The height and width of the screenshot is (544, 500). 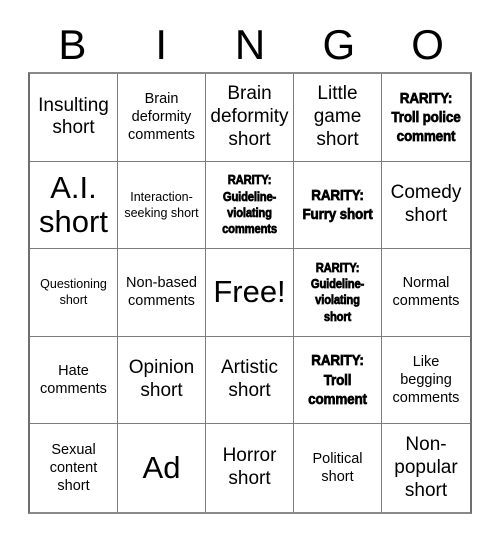 I want to click on bingo-header: B I N G O, so click(x=250, y=45).